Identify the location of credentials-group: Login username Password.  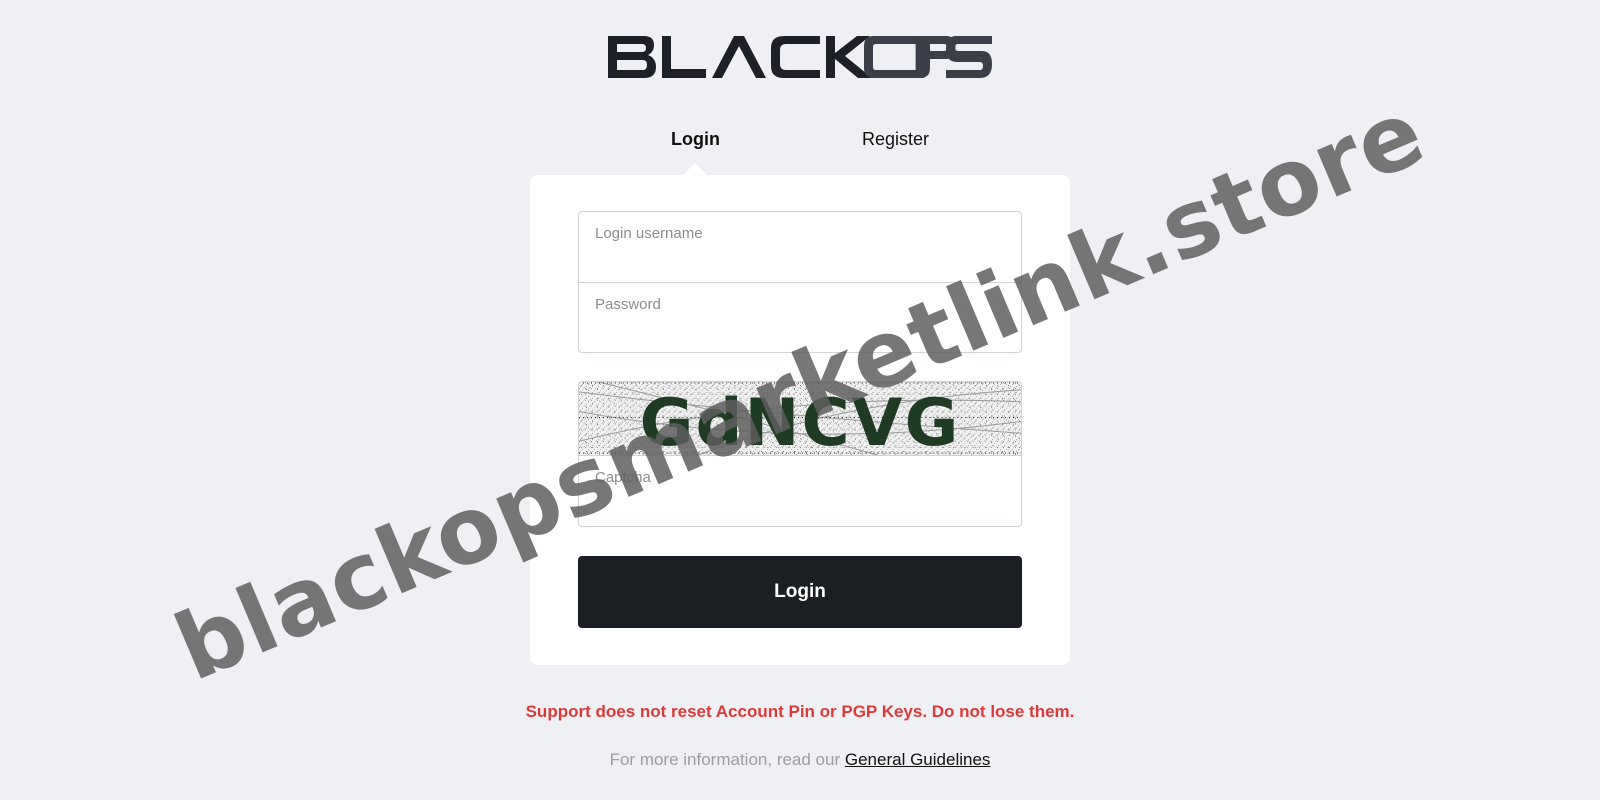
(800, 282).